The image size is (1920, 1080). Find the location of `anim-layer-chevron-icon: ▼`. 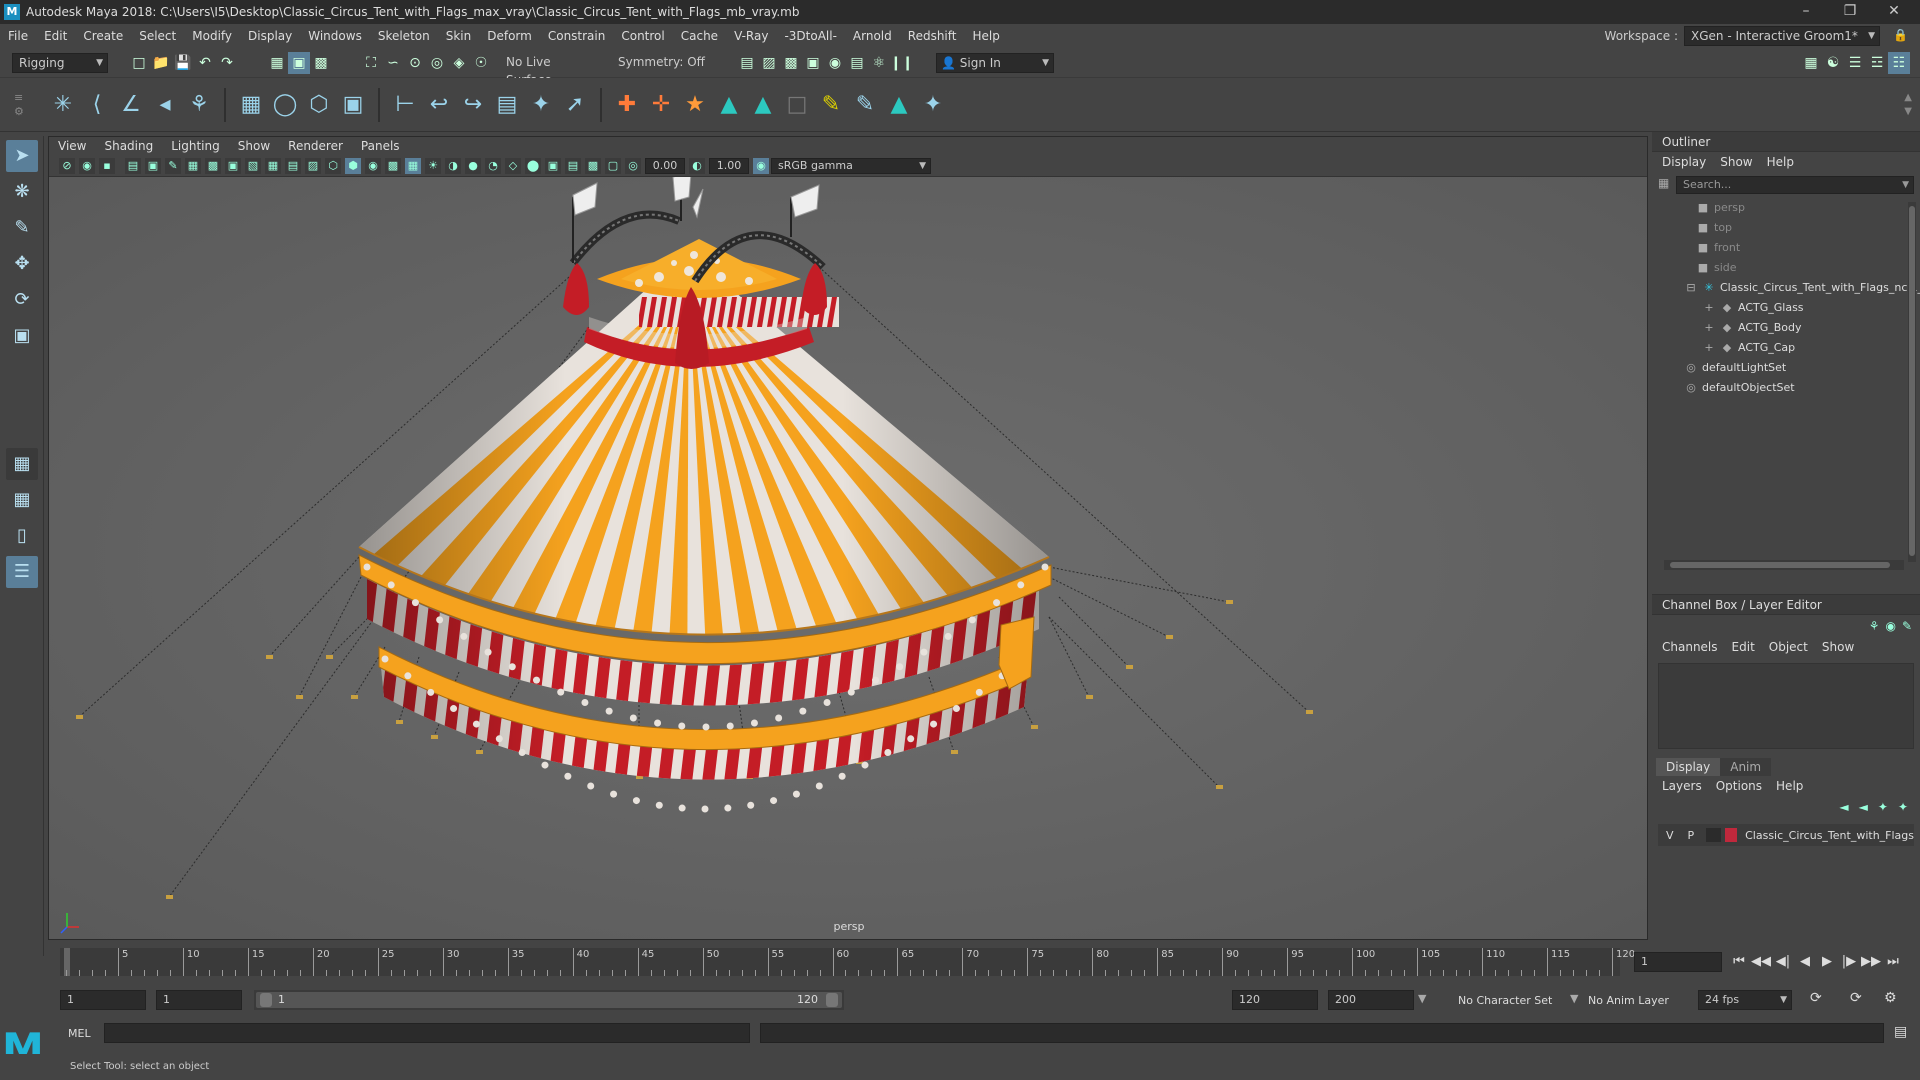

anim-layer-chevron-icon: ▼ is located at coordinates (1574, 998).